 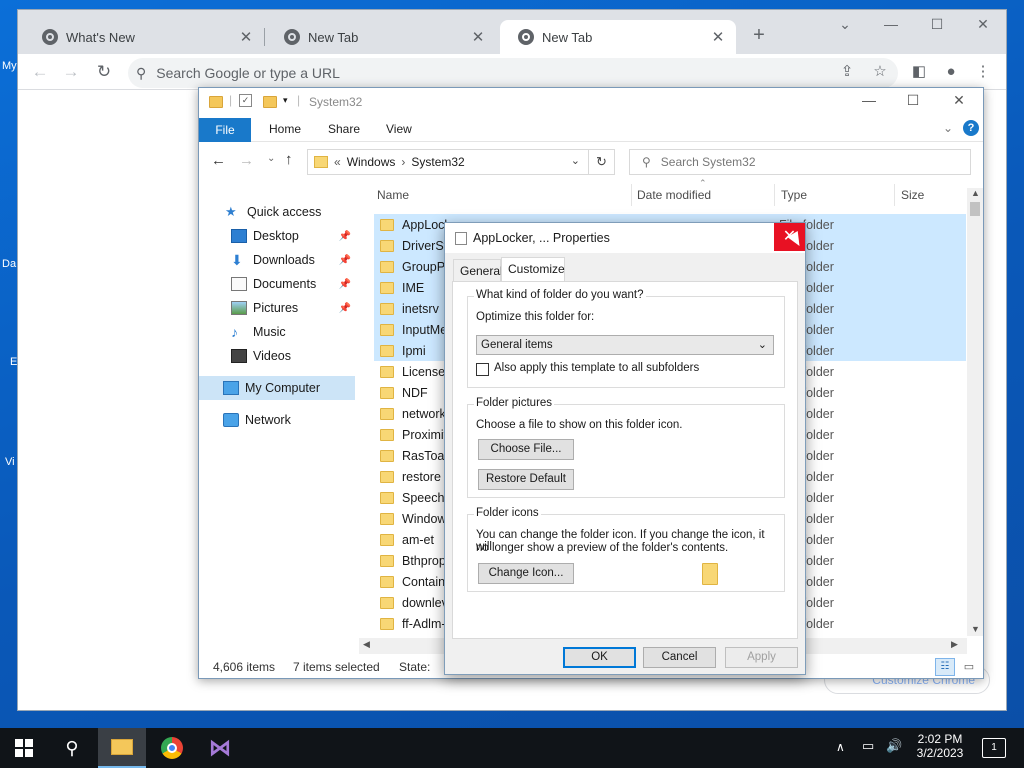 I want to click on share-icon: ⇪, so click(x=847, y=72).